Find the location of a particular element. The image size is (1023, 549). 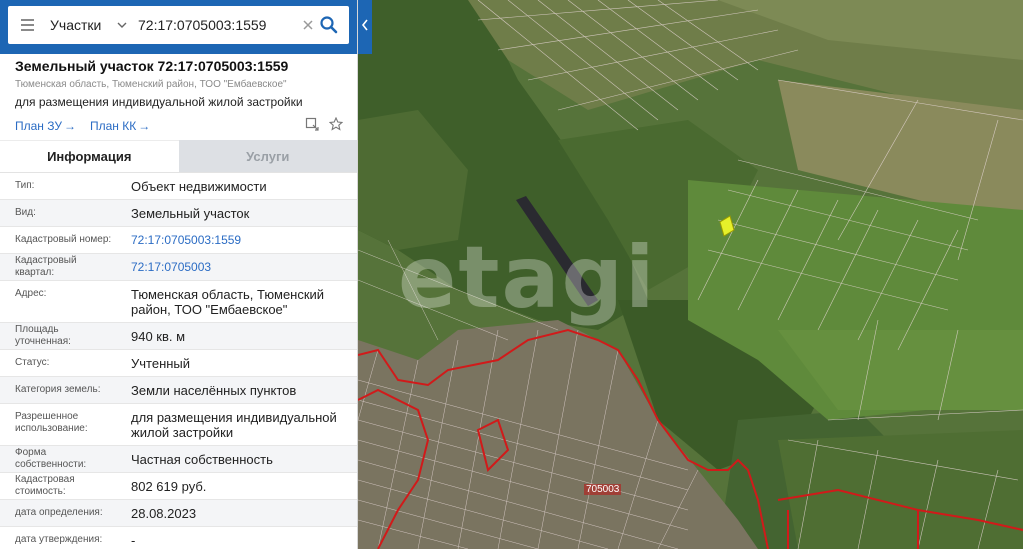

row-value: Учтенный is located at coordinates (161, 363).